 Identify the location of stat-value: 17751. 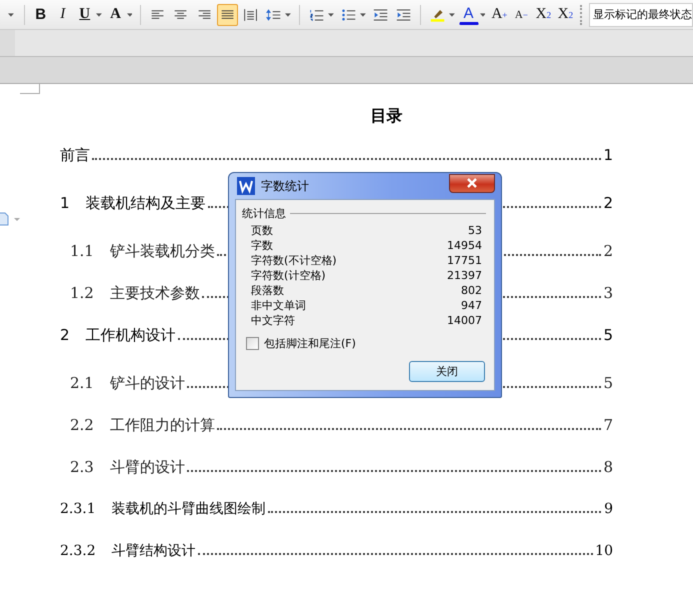
(464, 260).